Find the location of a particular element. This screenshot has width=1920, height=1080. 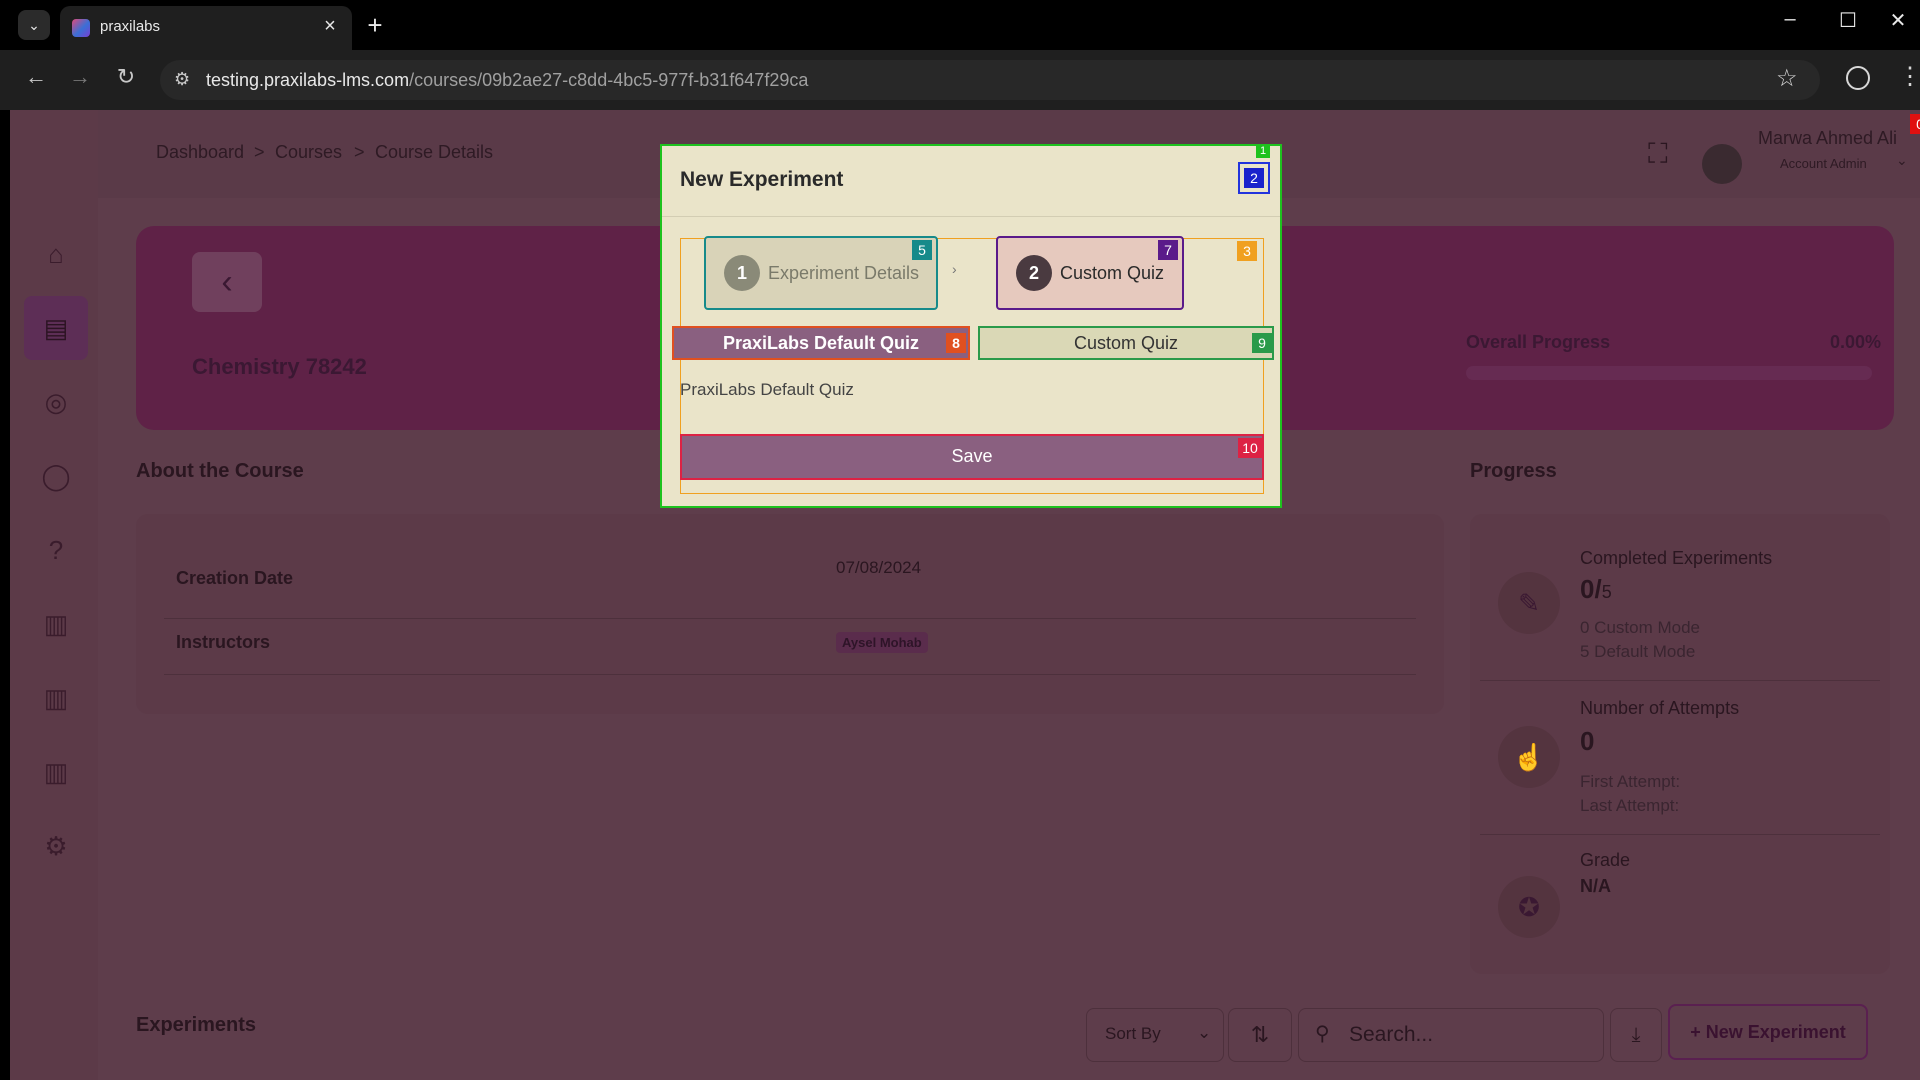

overlay-badge: 2 is located at coordinates (1254, 178).